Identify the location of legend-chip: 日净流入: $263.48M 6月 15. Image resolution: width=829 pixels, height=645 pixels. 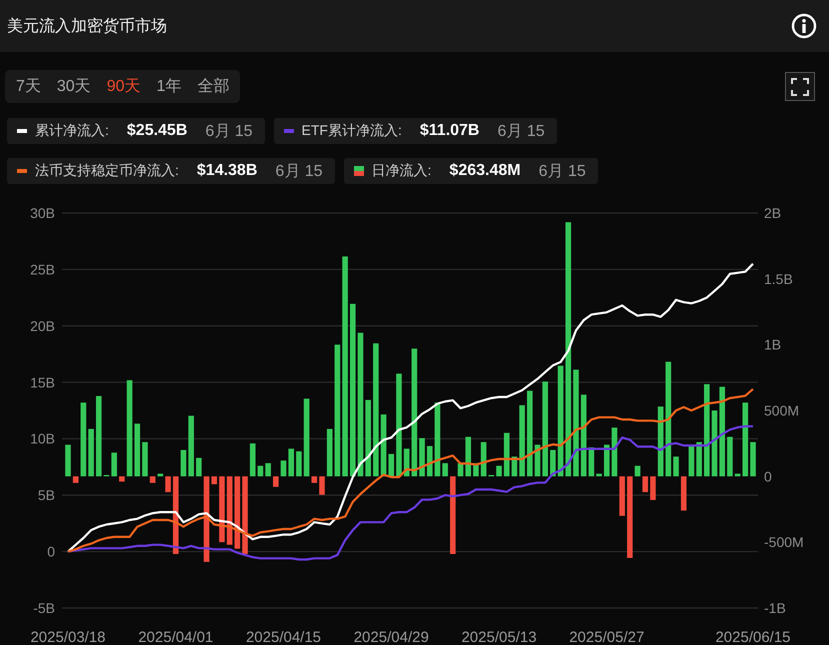
(471, 171).